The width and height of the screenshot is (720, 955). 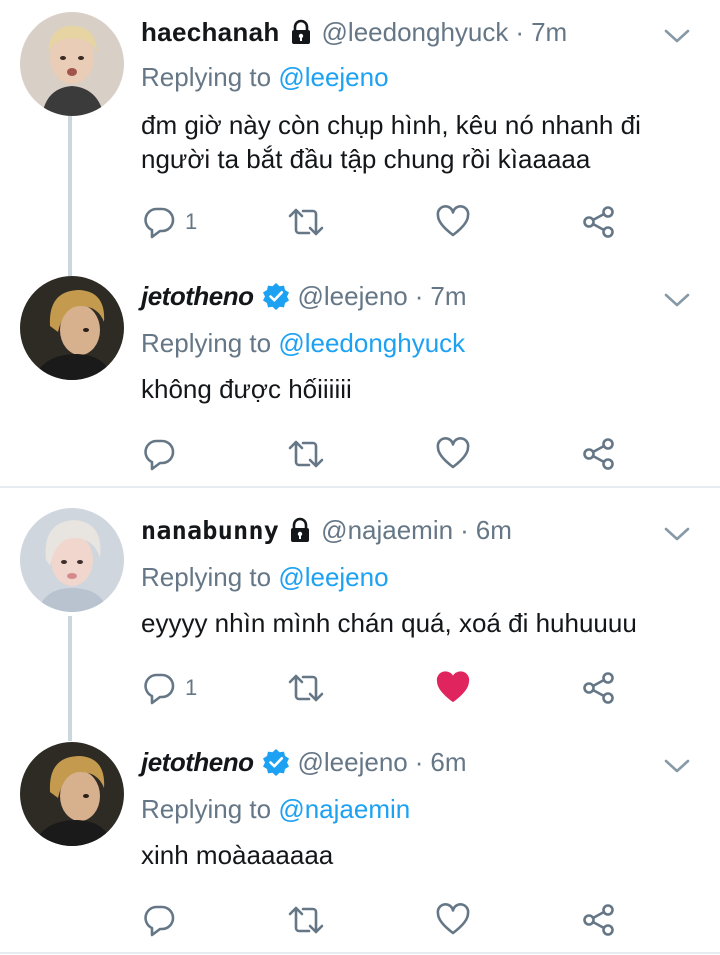 I want to click on tweet-text: eyyyy nhìn mình chán quá, xoá đi huhuuuu, so click(x=421, y=623).